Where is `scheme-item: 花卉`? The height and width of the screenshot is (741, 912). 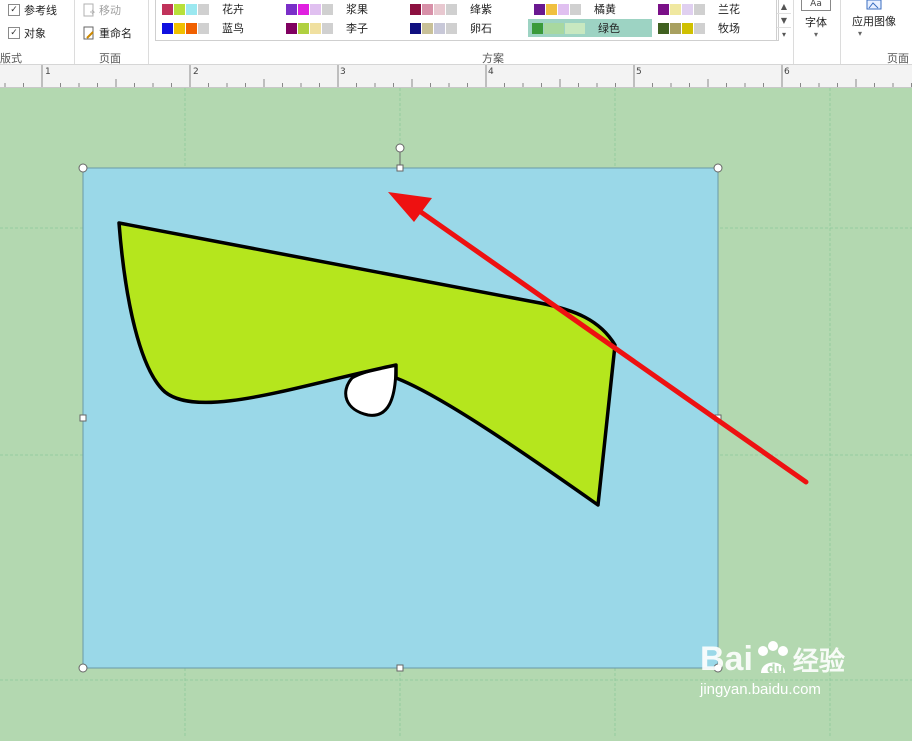 scheme-item: 花卉 is located at coordinates (218, 9).